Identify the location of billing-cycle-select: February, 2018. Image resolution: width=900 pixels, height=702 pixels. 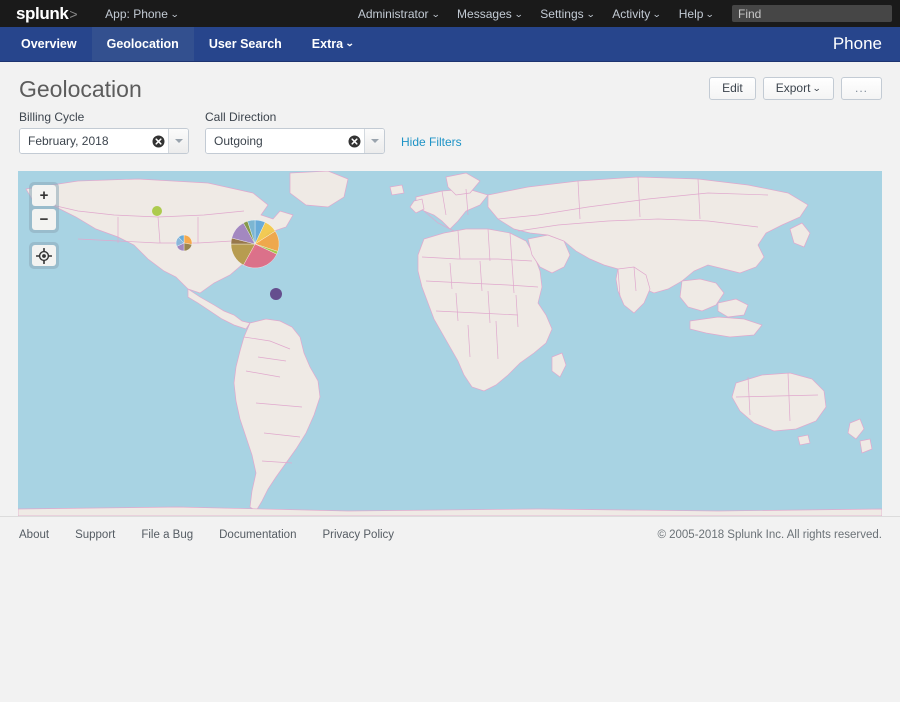
(104, 141).